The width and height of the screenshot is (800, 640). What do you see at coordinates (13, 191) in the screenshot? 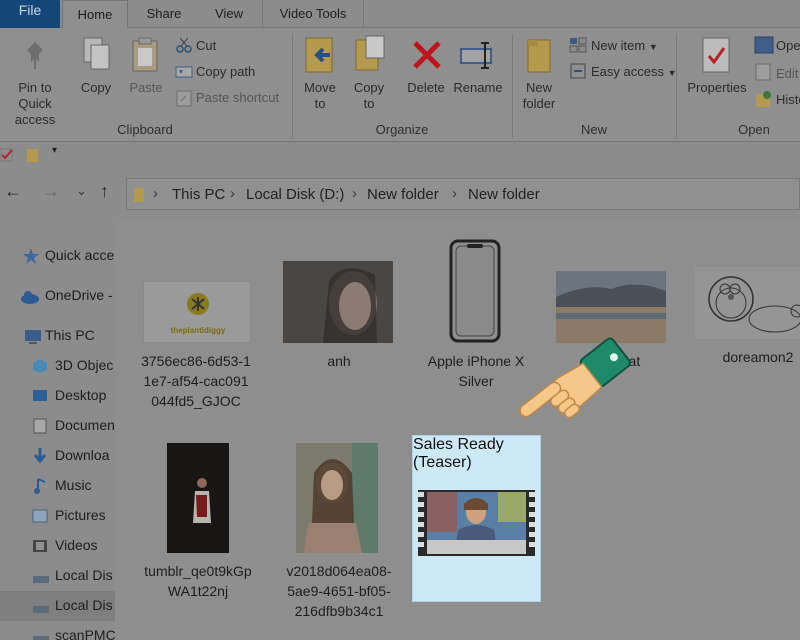
I see `back-arrow-icon: ←` at bounding box center [13, 191].